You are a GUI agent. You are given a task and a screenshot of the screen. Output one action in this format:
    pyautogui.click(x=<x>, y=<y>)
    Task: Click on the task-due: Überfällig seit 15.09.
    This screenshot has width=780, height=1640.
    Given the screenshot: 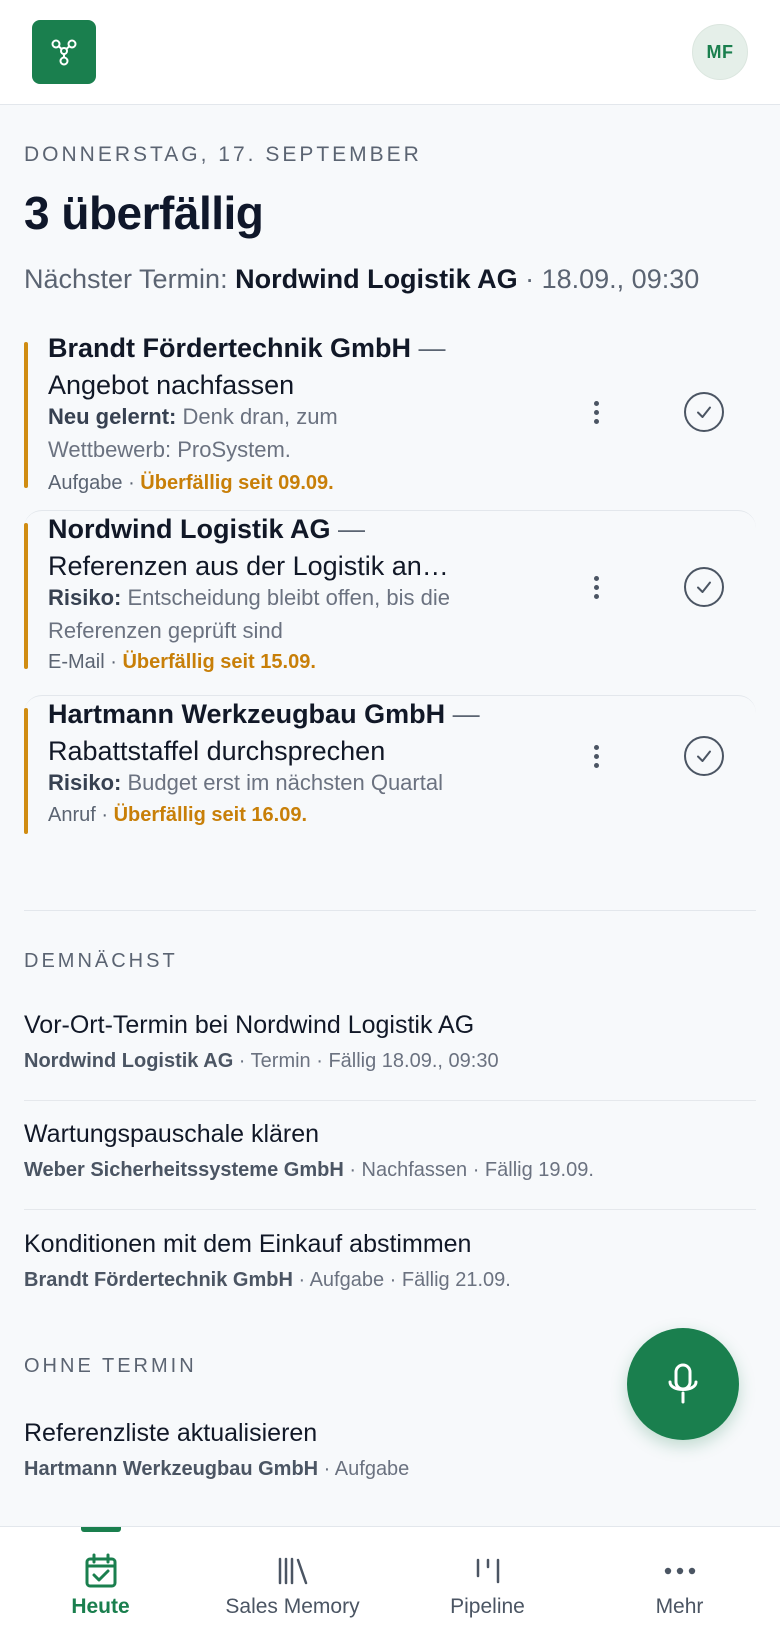 What is the action you would take?
    pyautogui.click(x=219, y=662)
    